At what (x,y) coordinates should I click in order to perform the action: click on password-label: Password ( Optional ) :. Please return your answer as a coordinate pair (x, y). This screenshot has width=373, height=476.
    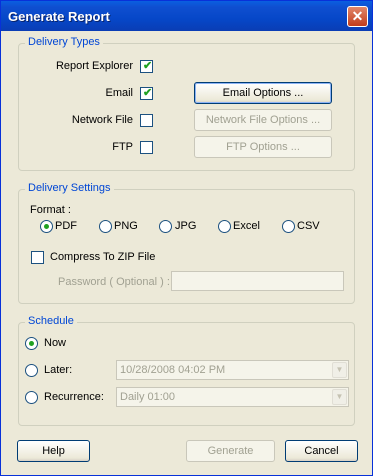
    Looking at the image, I should click on (114, 282).